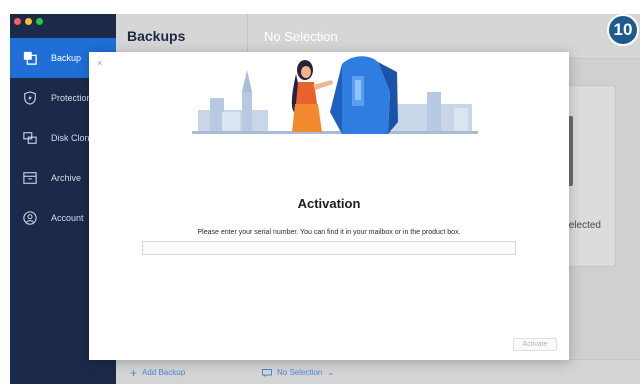  What do you see at coordinates (66, 178) in the screenshot?
I see `sidebar-item-label: Archive` at bounding box center [66, 178].